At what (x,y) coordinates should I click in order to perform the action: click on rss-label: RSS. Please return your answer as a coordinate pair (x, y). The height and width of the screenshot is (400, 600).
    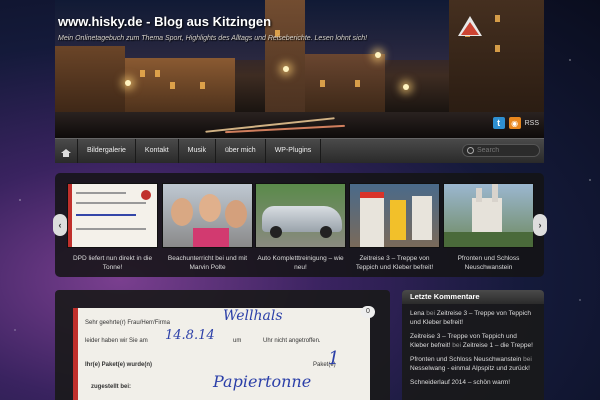
    Looking at the image, I should click on (532, 123).